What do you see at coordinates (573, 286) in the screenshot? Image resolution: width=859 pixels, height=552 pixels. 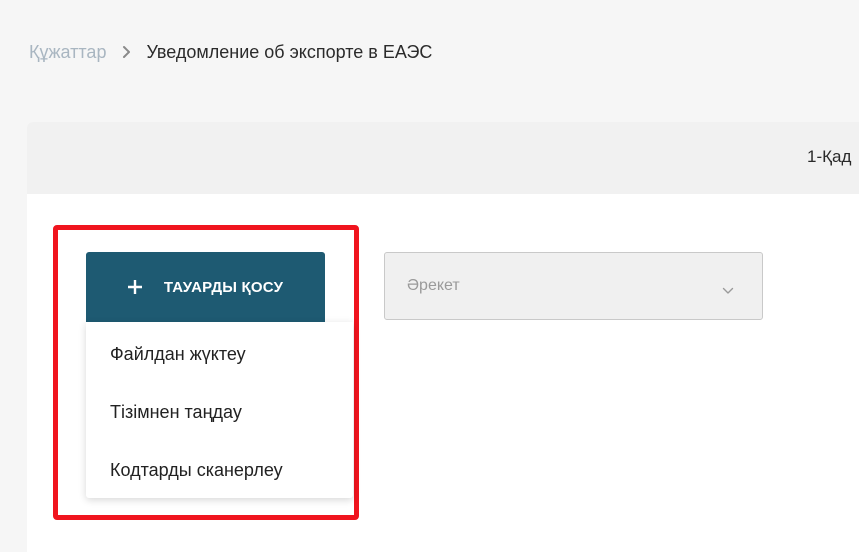 I see `action-select: Әрекет` at bounding box center [573, 286].